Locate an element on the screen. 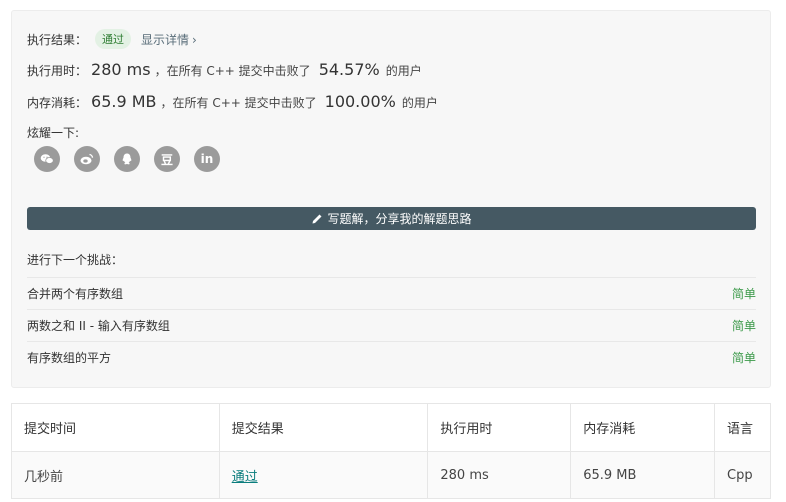 The image size is (786, 502). qq-icon is located at coordinates (127, 159).